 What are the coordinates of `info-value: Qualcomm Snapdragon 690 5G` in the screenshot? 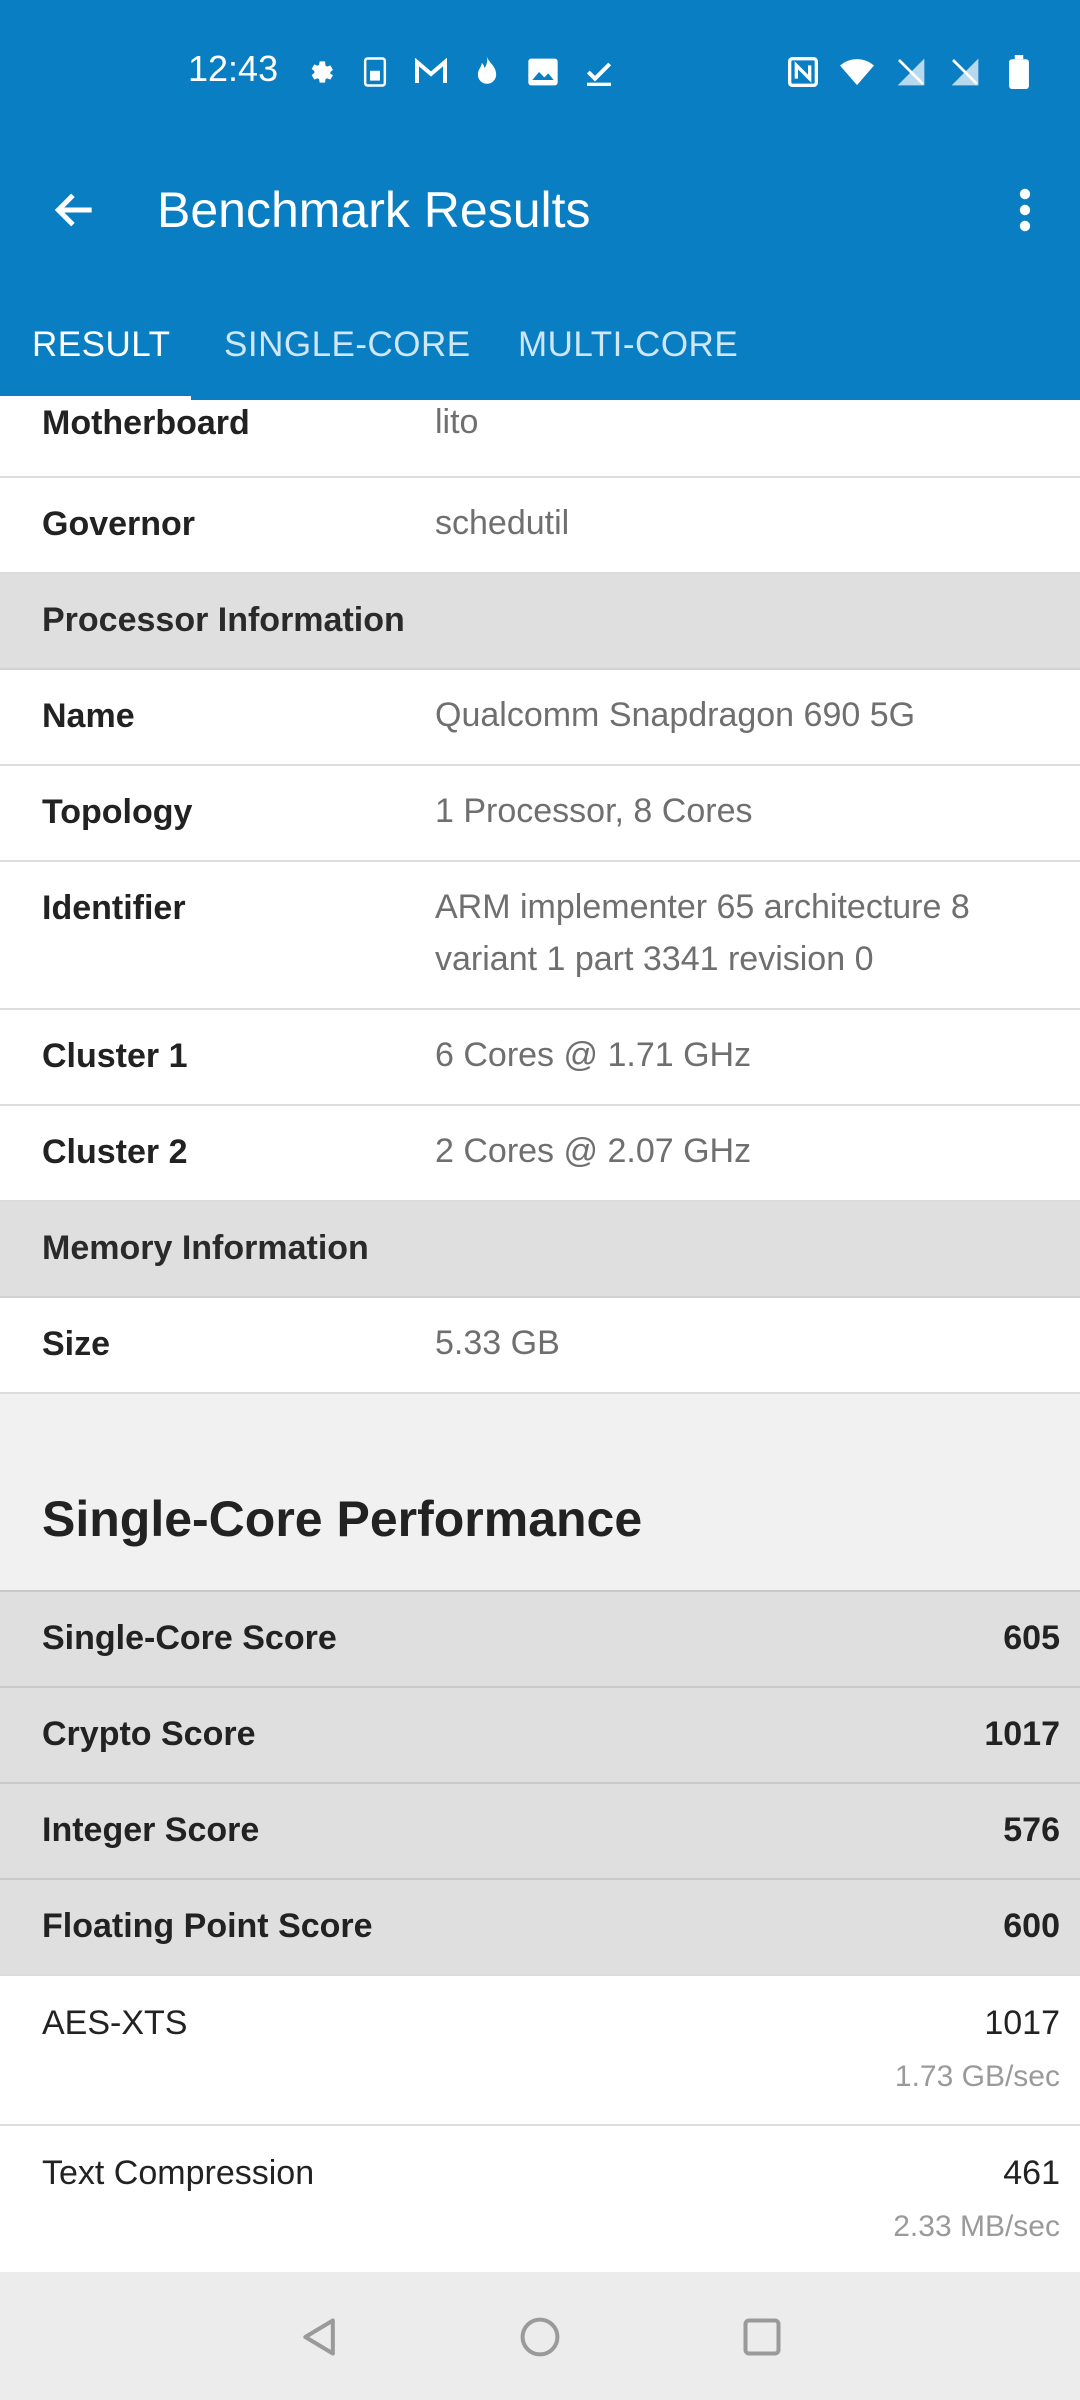 It's located at (675, 715).